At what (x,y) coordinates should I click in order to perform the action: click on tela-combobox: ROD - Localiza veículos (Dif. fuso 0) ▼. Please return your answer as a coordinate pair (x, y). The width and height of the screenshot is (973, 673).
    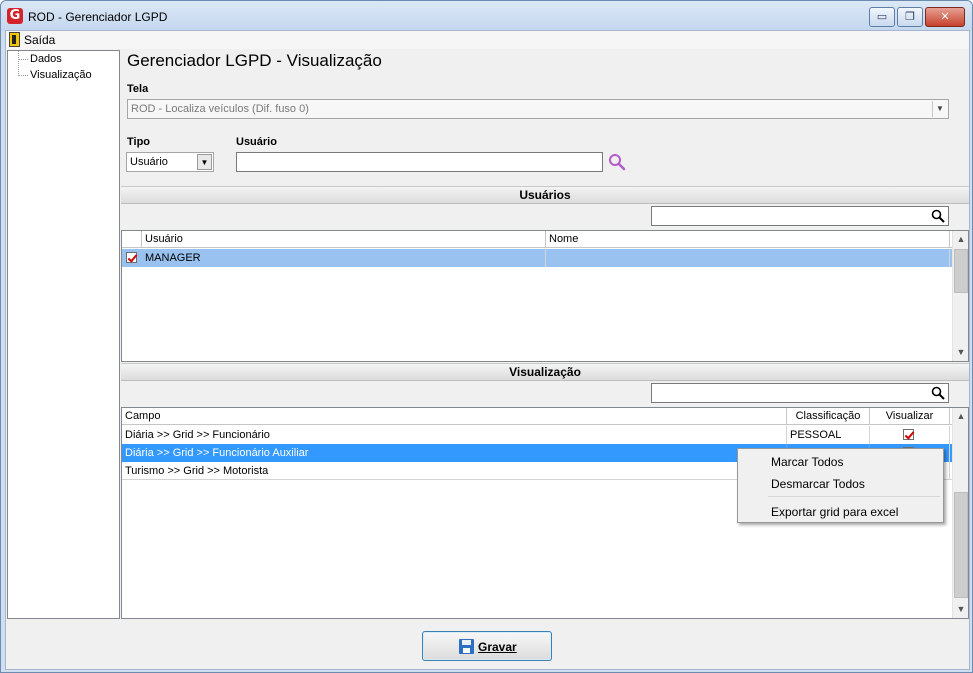
    Looking at the image, I should click on (538, 109).